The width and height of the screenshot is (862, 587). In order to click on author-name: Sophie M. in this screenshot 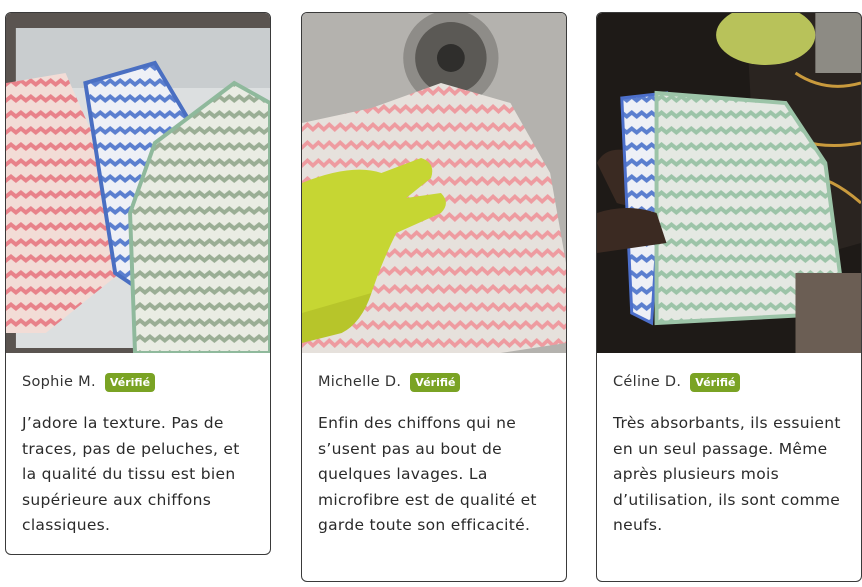, I will do `click(59, 382)`.